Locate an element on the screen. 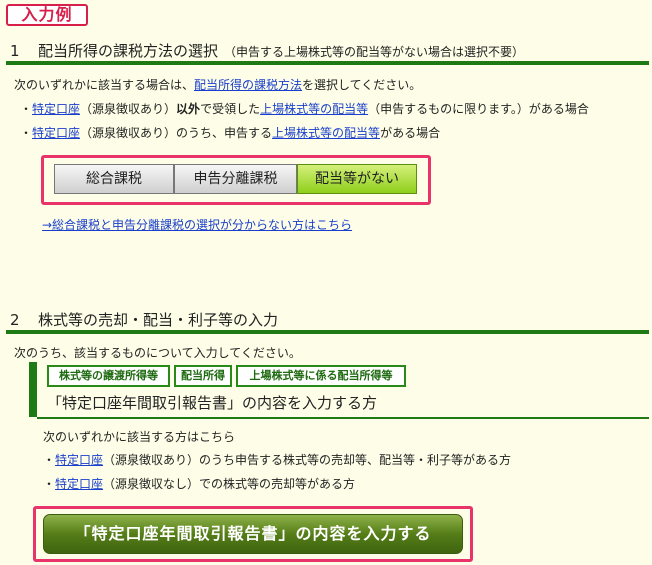 This screenshot has width=652, height=565. section2-title-text: 株式等の売却・配当・利子等の入力 is located at coordinates (158, 320).